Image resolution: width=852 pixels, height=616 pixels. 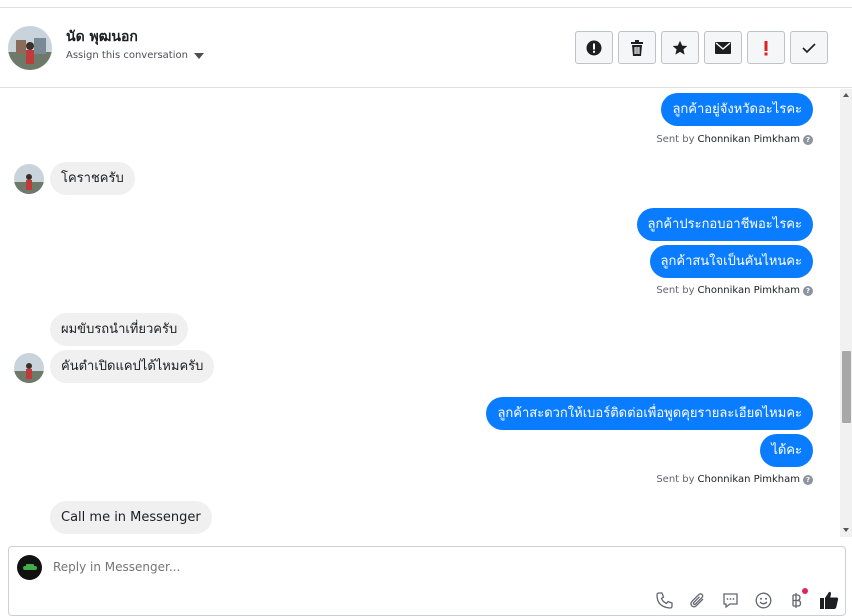 I want to click on paperclip-icon, so click(x=696, y=599).